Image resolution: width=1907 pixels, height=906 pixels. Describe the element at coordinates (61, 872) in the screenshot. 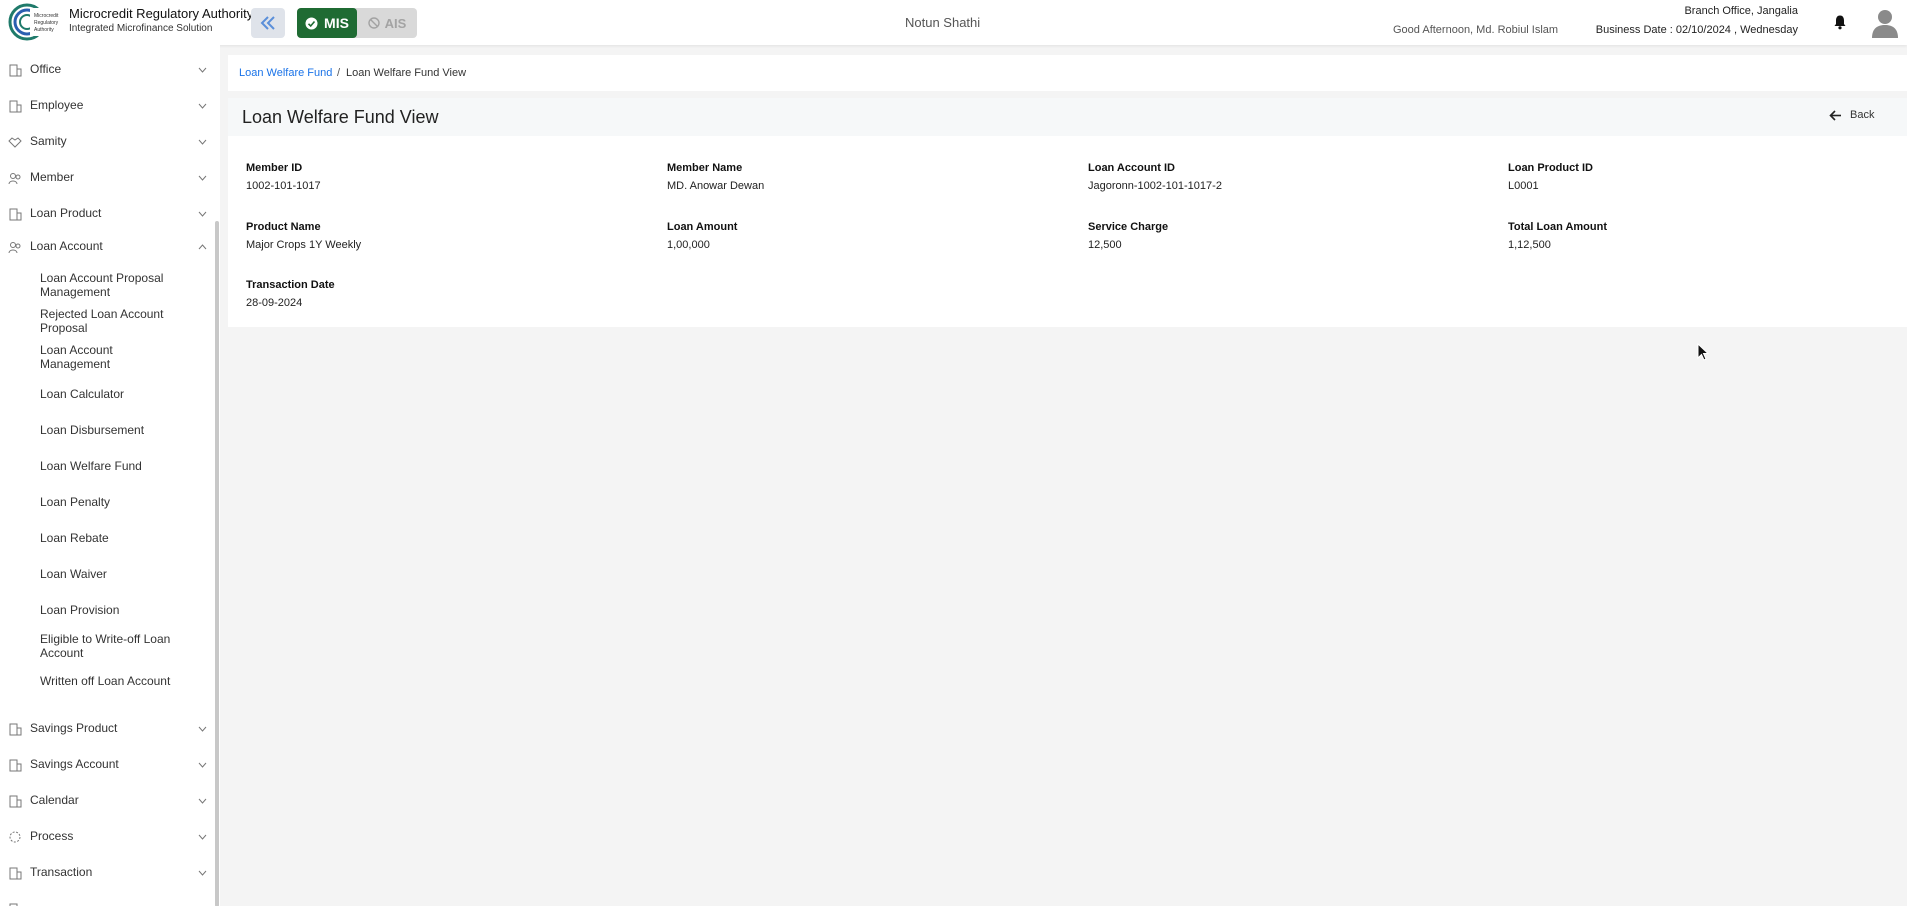

I see `sidebar-item-label: Transaction` at that location.